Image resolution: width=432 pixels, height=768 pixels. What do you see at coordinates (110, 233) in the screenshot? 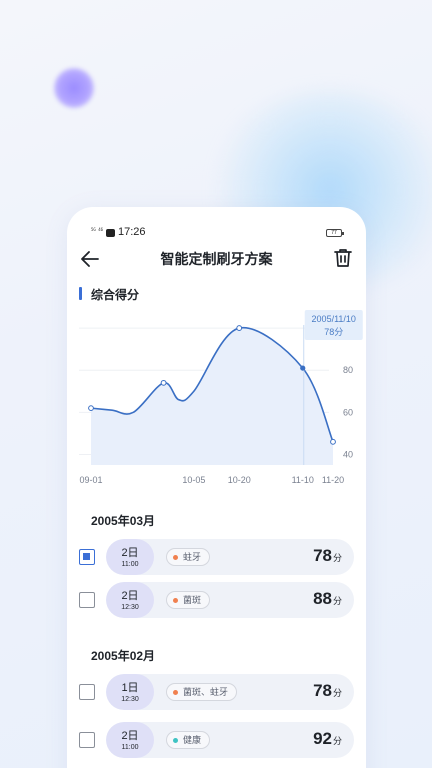
I see `network-icon` at bounding box center [110, 233].